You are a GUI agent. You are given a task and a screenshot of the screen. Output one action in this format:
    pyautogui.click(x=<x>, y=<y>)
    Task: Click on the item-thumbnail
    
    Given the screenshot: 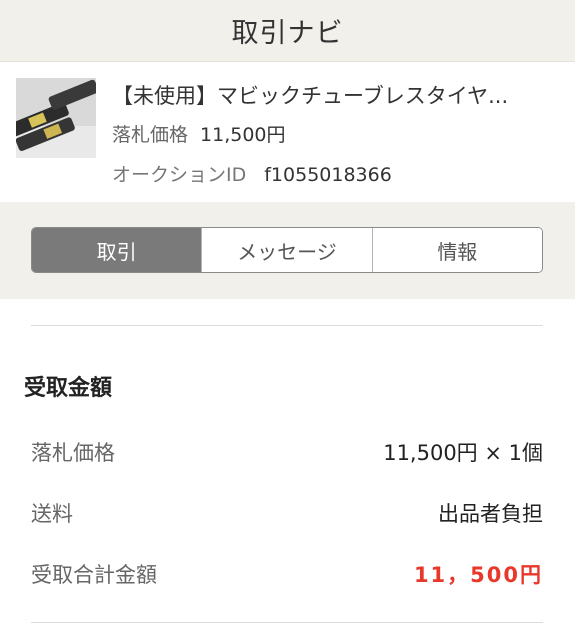 What is the action you would take?
    pyautogui.click(x=56, y=118)
    